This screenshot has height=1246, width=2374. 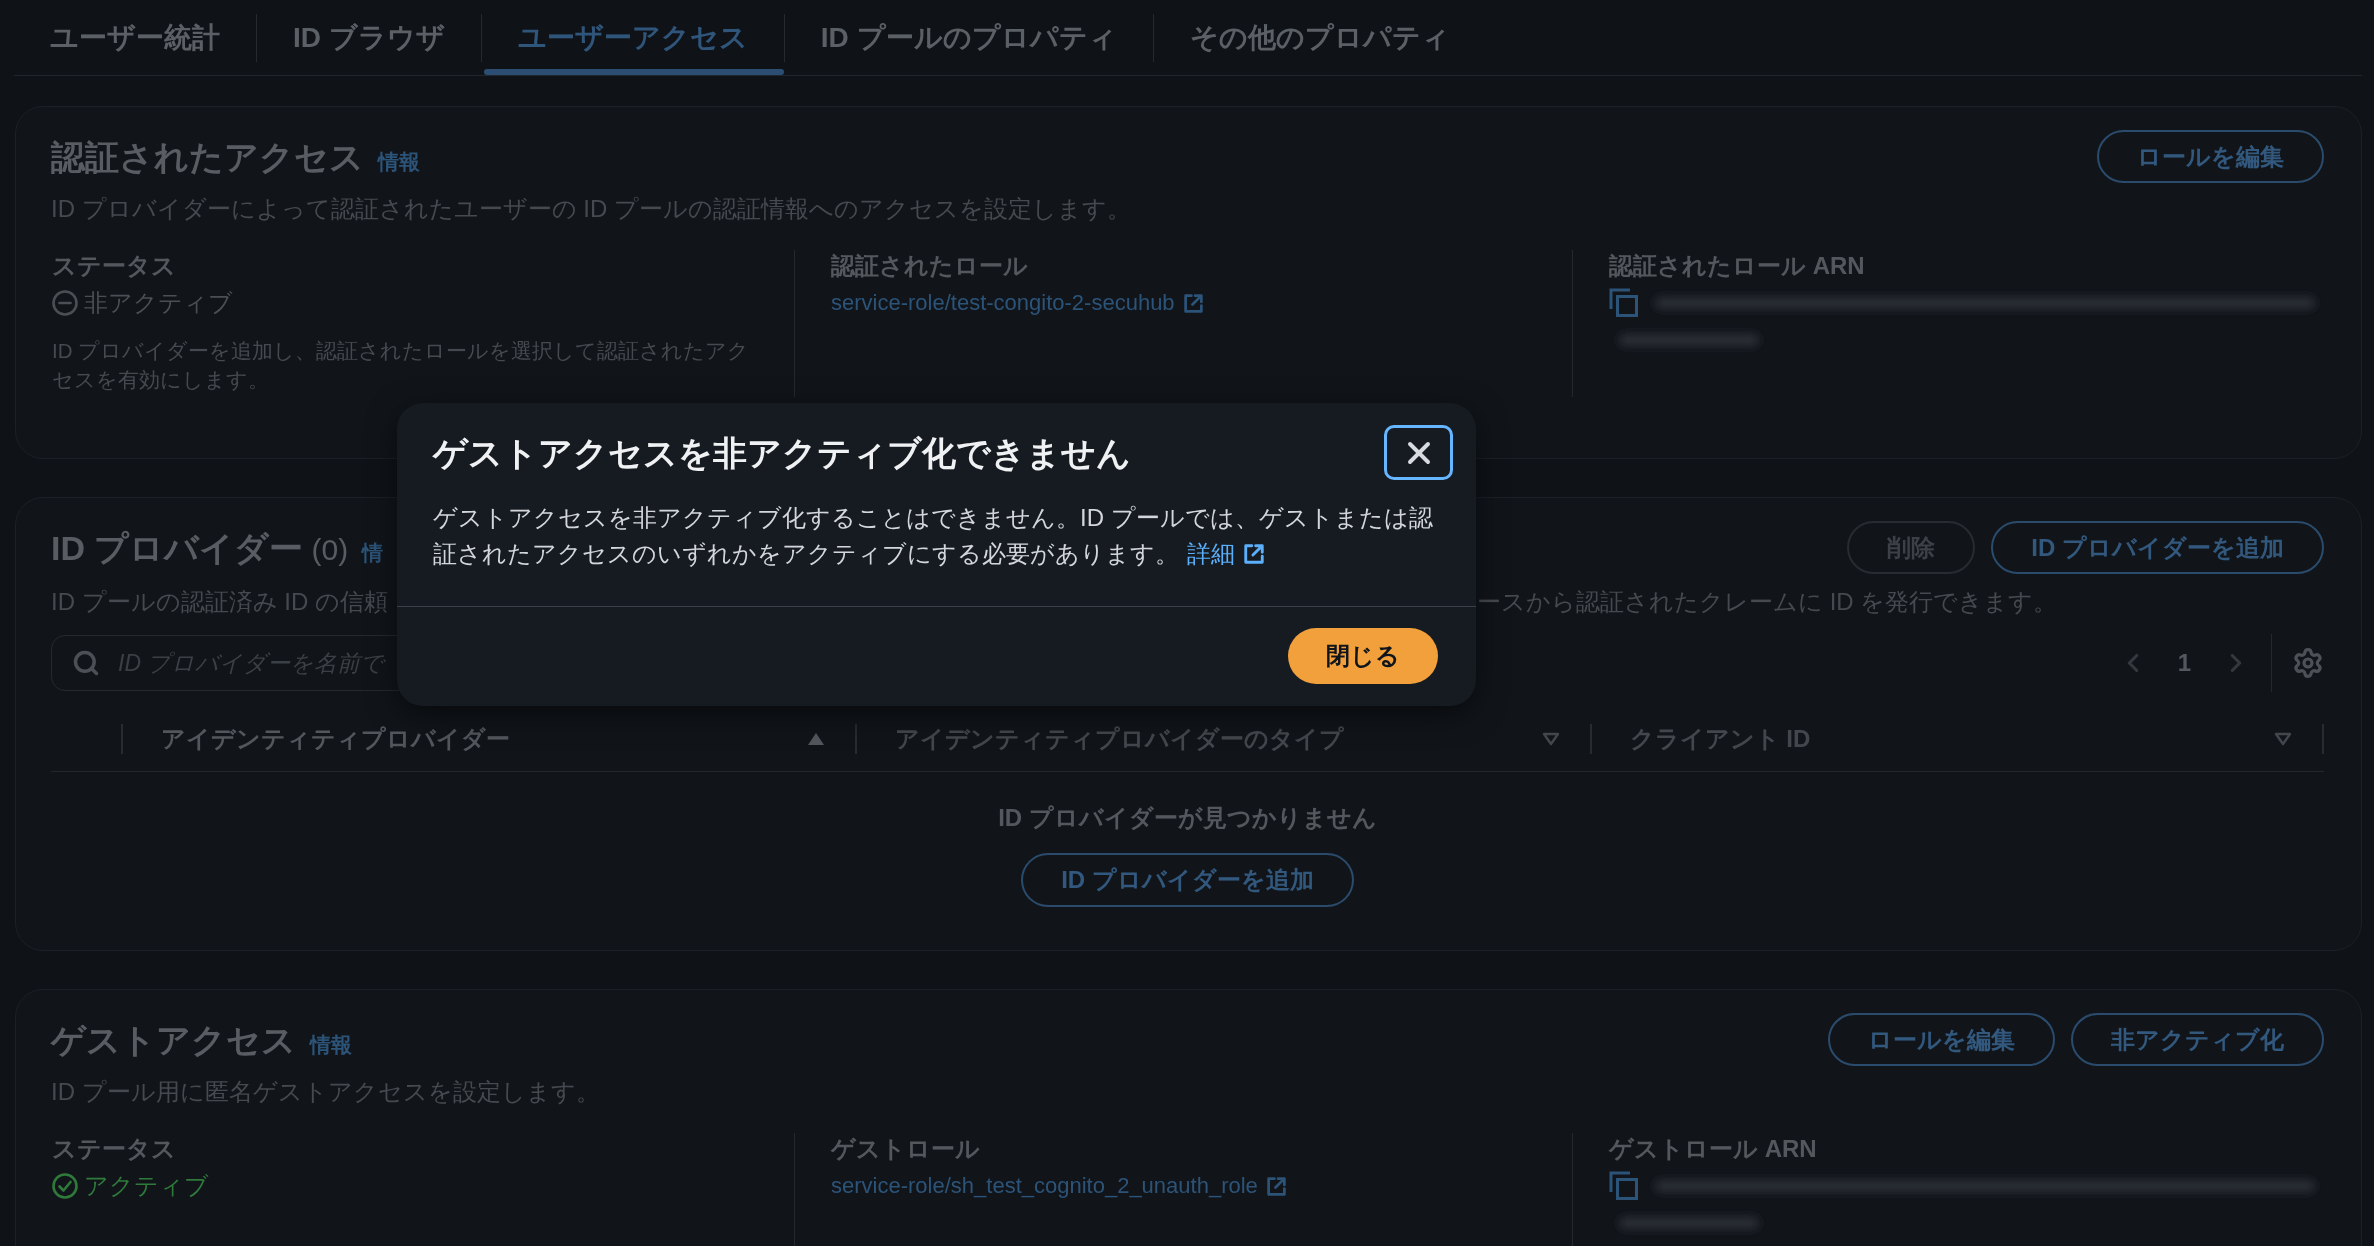 What do you see at coordinates (1319, 38) in the screenshot?
I see `tab: その他のプロパティ` at bounding box center [1319, 38].